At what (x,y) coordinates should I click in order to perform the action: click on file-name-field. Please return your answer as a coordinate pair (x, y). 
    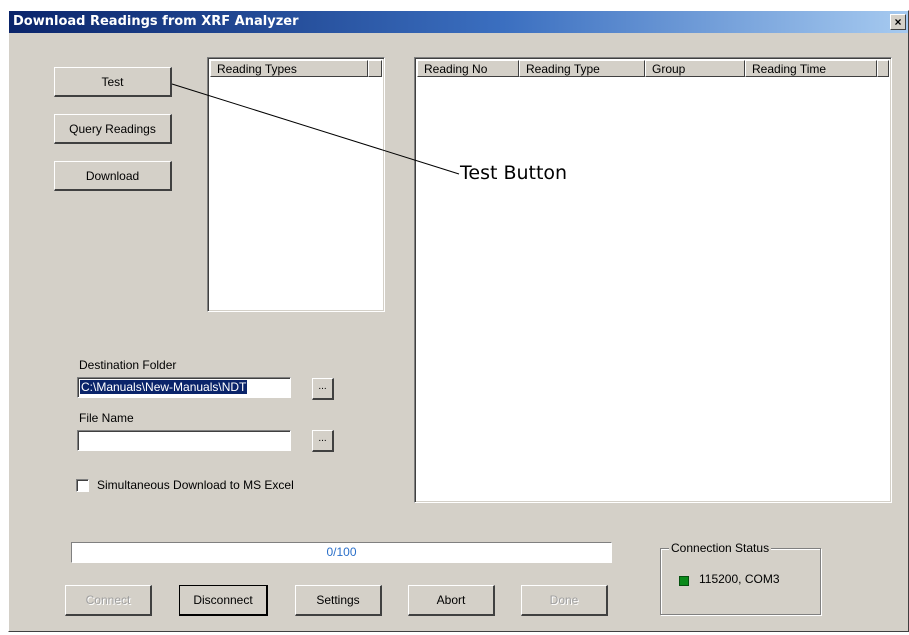
    Looking at the image, I should click on (184, 440).